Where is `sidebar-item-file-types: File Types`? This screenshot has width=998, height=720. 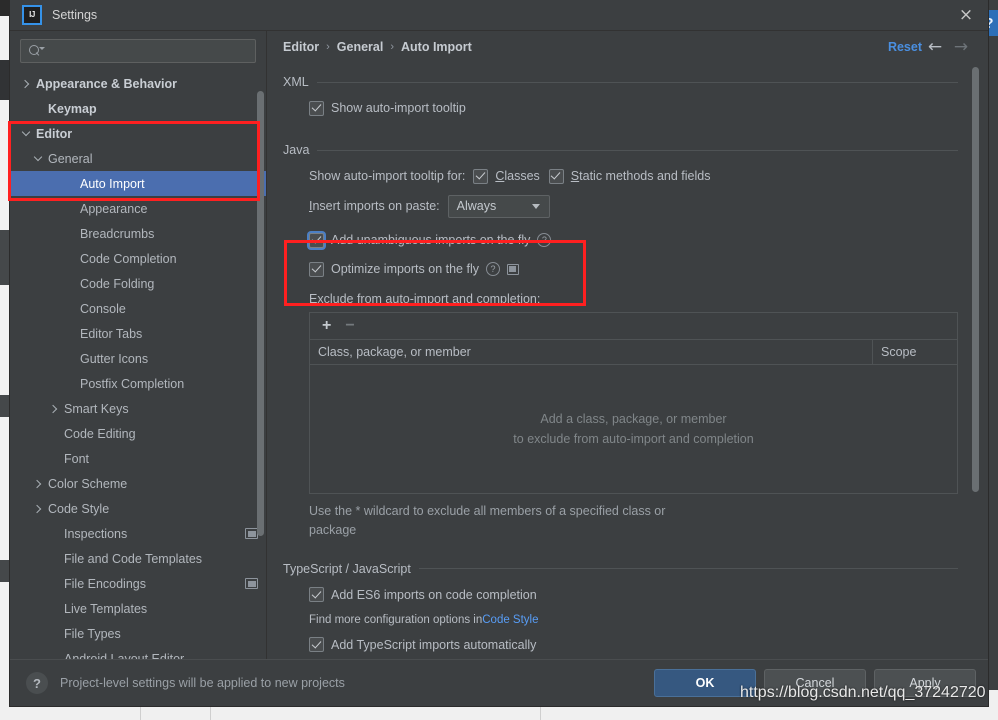
sidebar-item-file-types: File Types is located at coordinates (138, 633).